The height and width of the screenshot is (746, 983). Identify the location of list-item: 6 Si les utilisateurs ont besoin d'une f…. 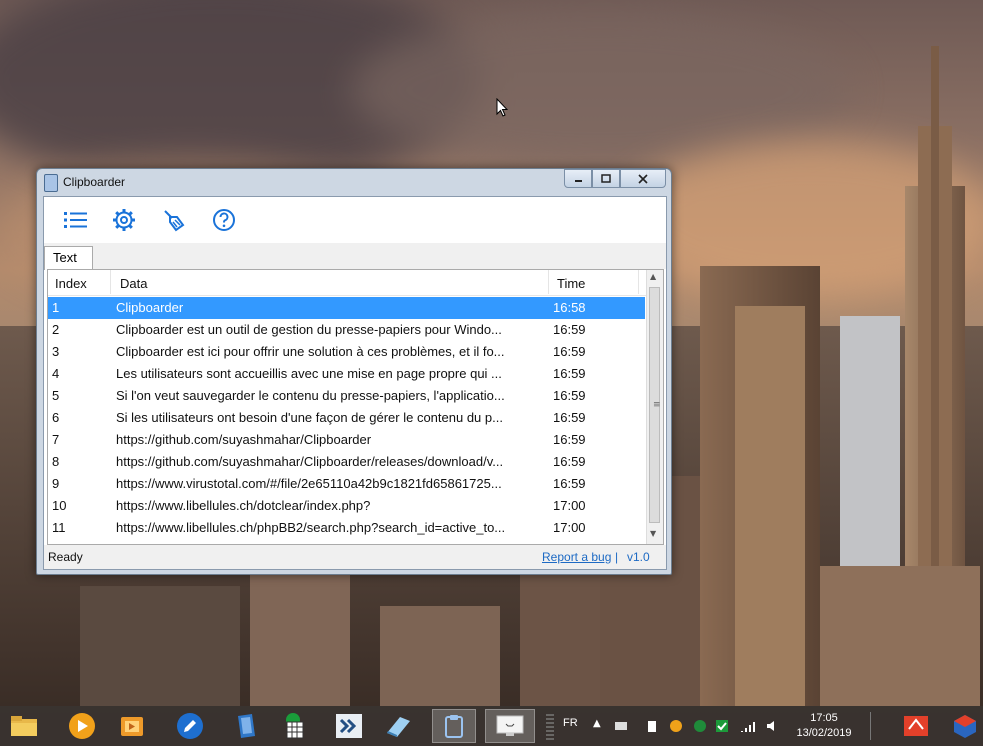
(346, 418).